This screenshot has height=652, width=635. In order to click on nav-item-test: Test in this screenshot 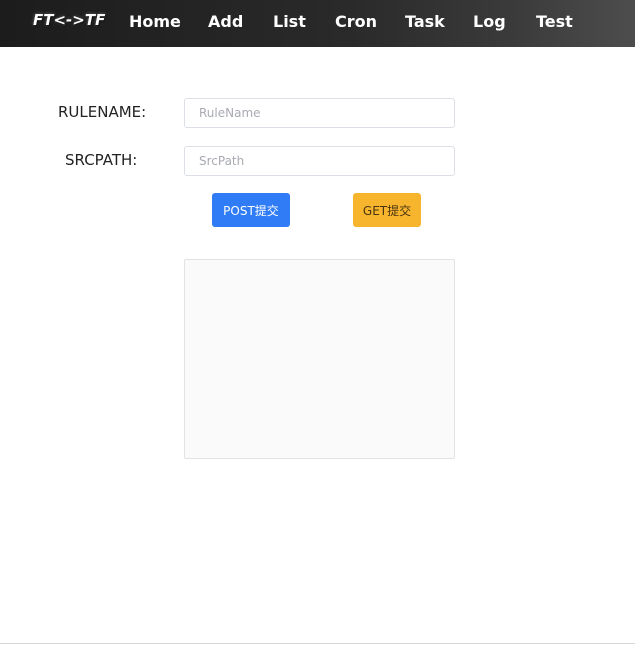, I will do `click(554, 21)`.